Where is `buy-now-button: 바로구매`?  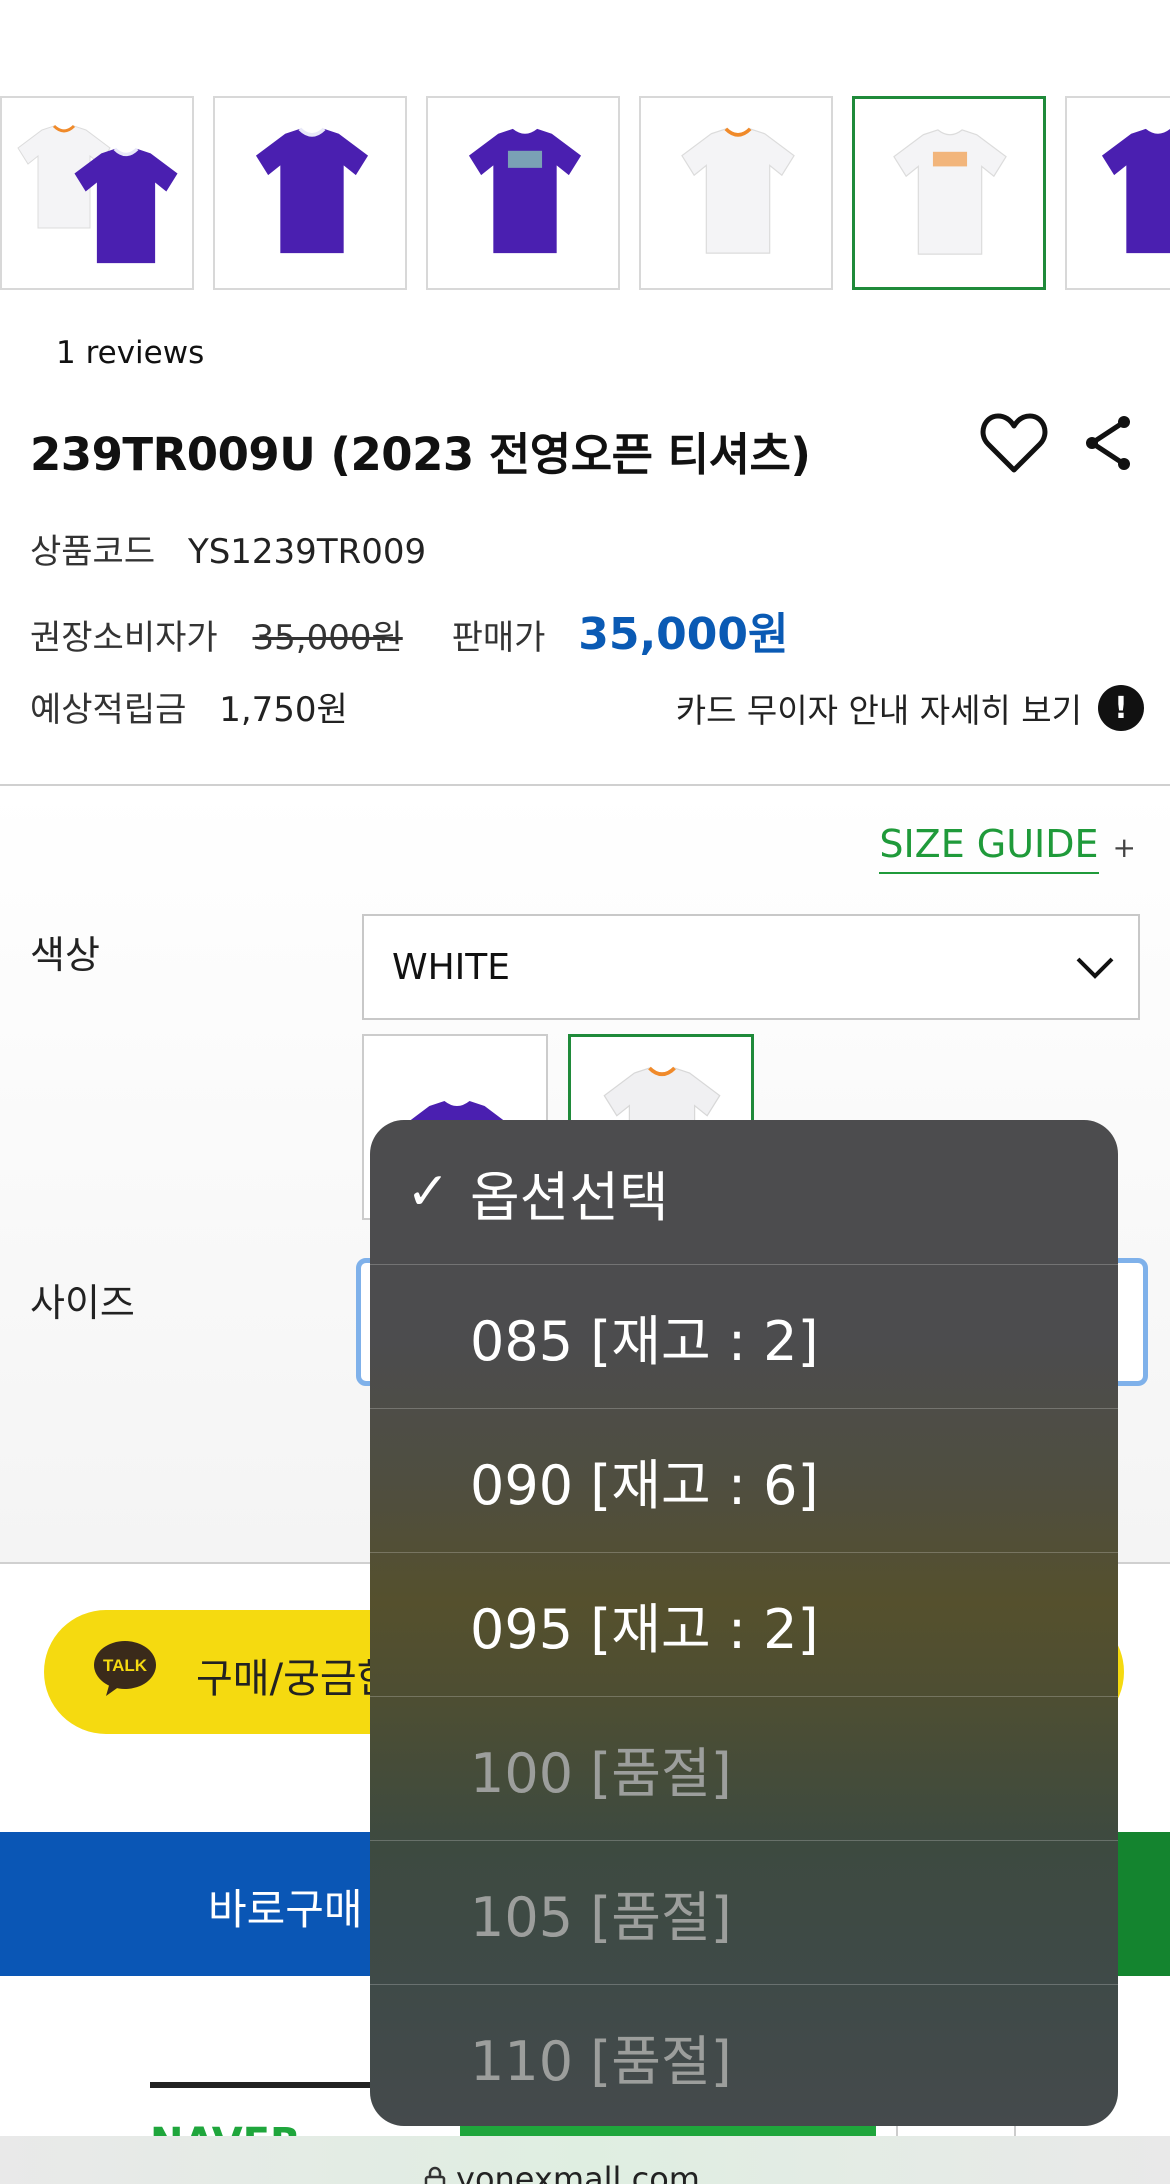
buy-now-button: 바로구매 is located at coordinates (285, 1906).